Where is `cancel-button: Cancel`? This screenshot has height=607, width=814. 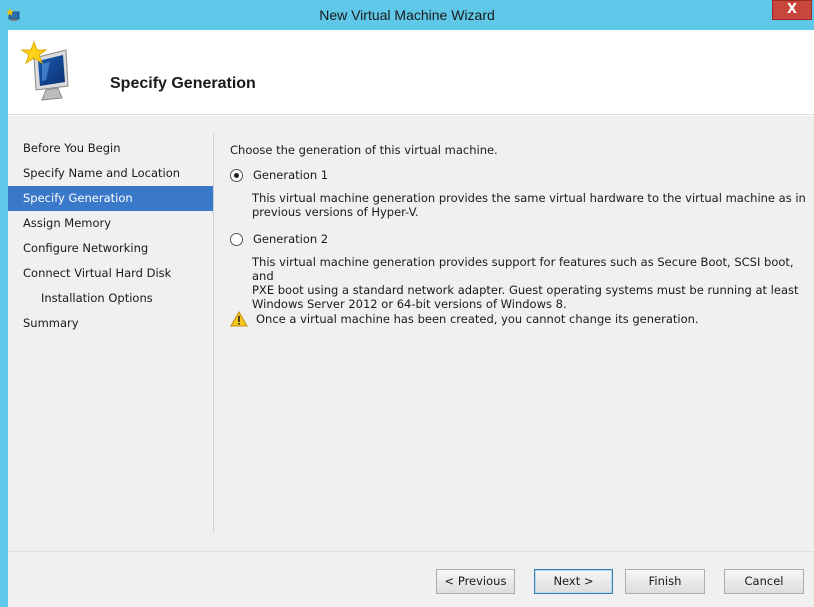
cancel-button: Cancel is located at coordinates (764, 581).